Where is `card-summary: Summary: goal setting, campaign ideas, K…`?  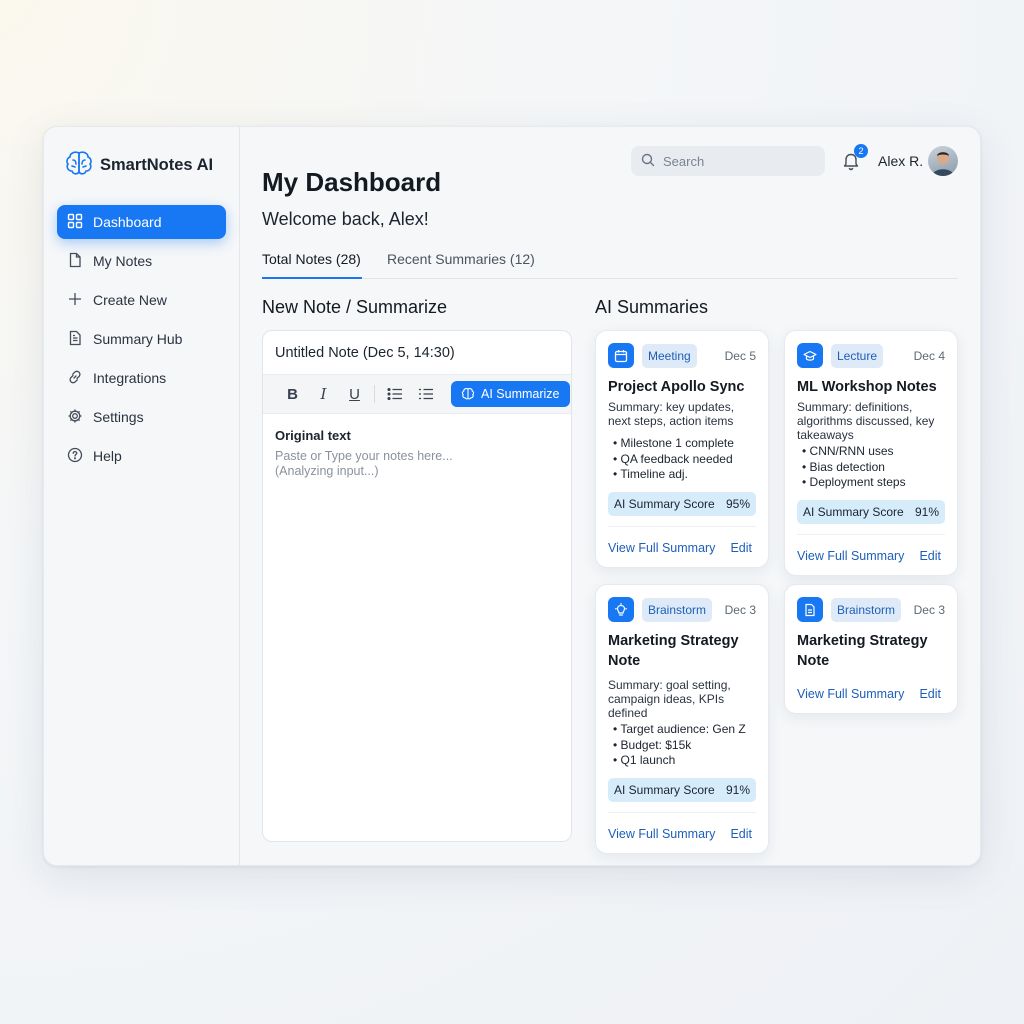
card-summary: Summary: goal setting, campaign ideas, K… is located at coordinates (669, 699).